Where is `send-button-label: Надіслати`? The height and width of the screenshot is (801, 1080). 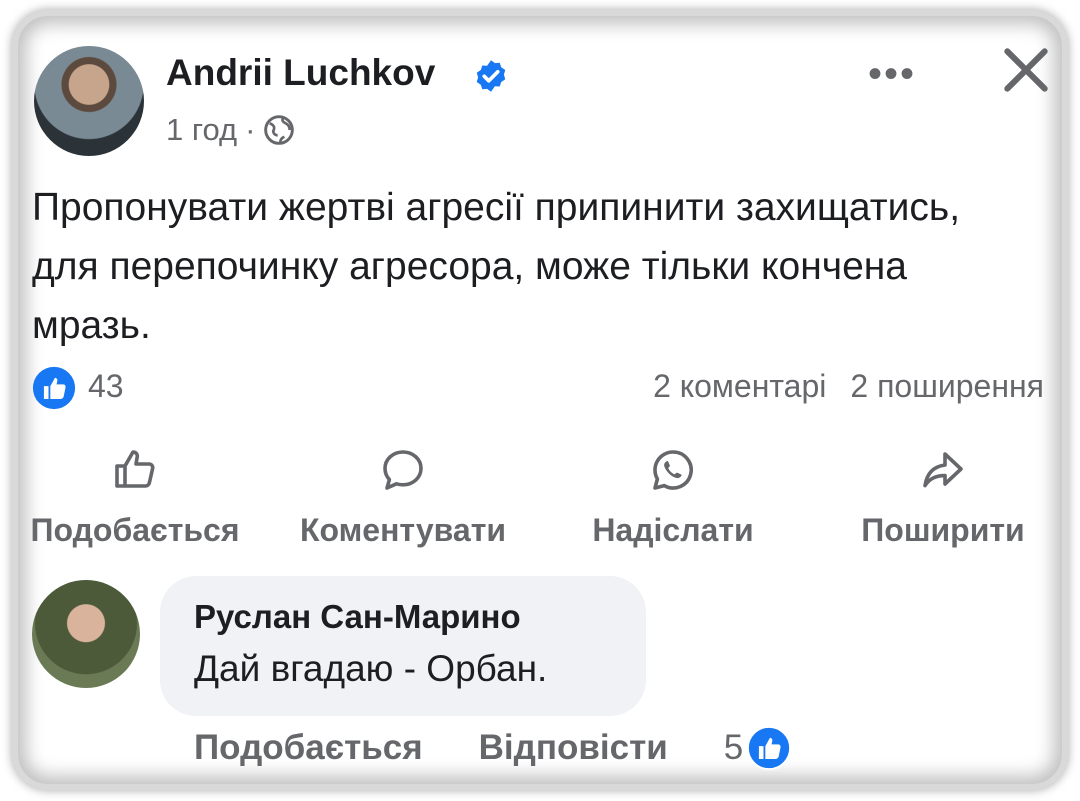
send-button-label: Надіслати is located at coordinates (673, 530).